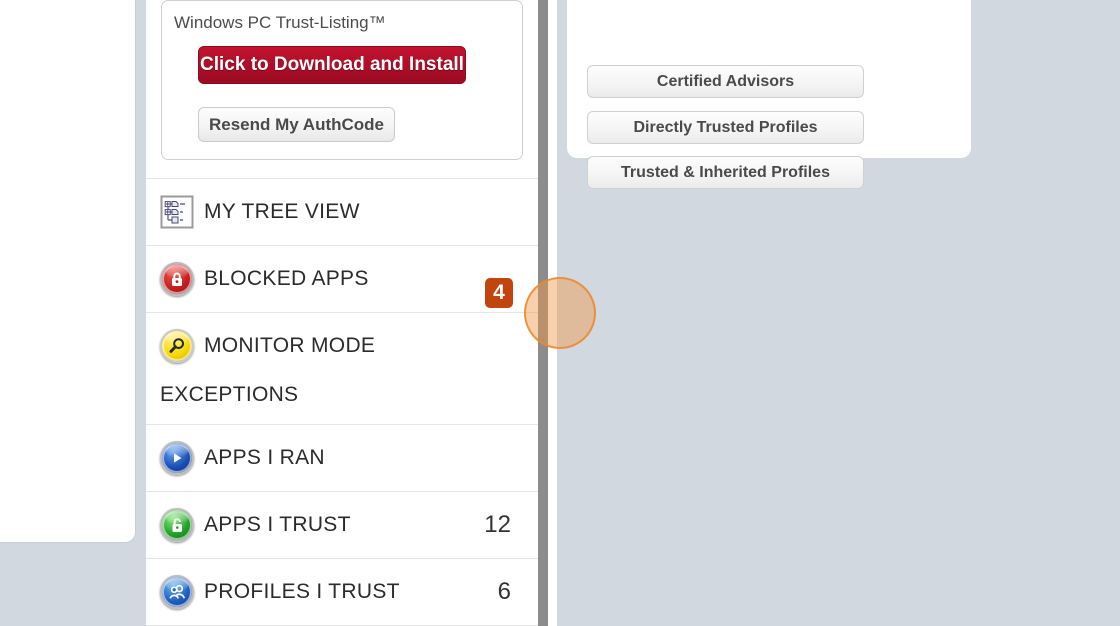 The image size is (1120, 626). Describe the element at coordinates (332, 65) in the screenshot. I see `download-install-button: Click to Download and Install` at that location.